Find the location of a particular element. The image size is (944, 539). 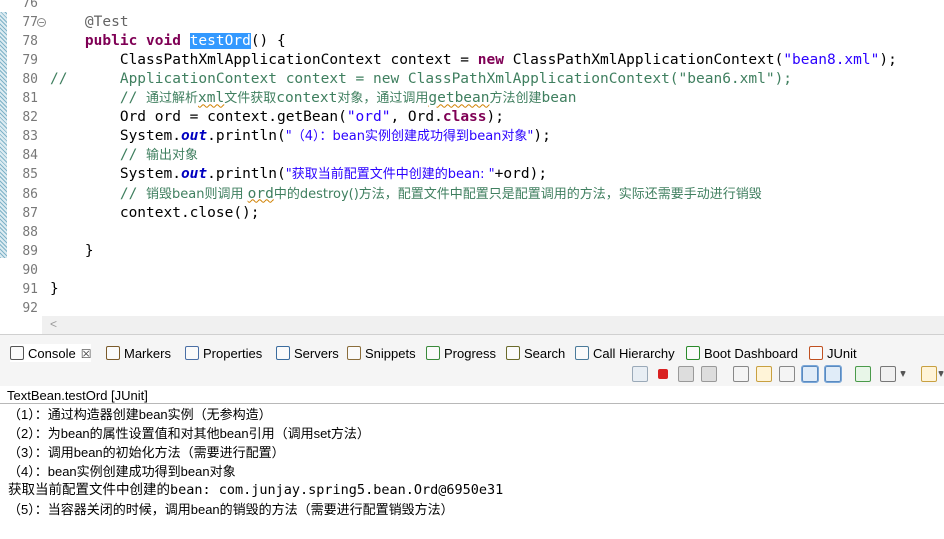

markers-icon is located at coordinates (113, 353).